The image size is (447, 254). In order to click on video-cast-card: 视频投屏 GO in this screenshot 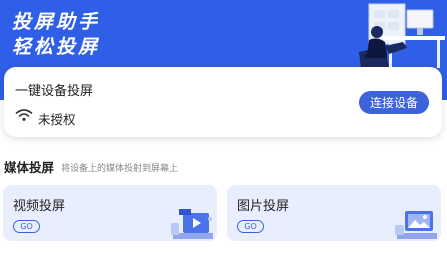, I will do `click(110, 213)`.